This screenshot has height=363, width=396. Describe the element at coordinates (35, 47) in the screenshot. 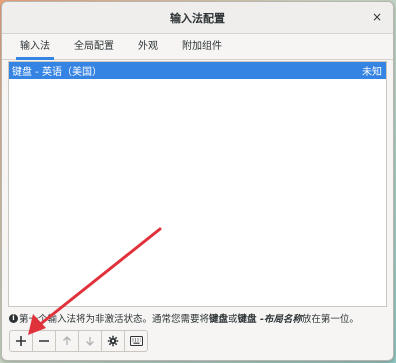

I see `tab-input-method: 输入法` at that location.